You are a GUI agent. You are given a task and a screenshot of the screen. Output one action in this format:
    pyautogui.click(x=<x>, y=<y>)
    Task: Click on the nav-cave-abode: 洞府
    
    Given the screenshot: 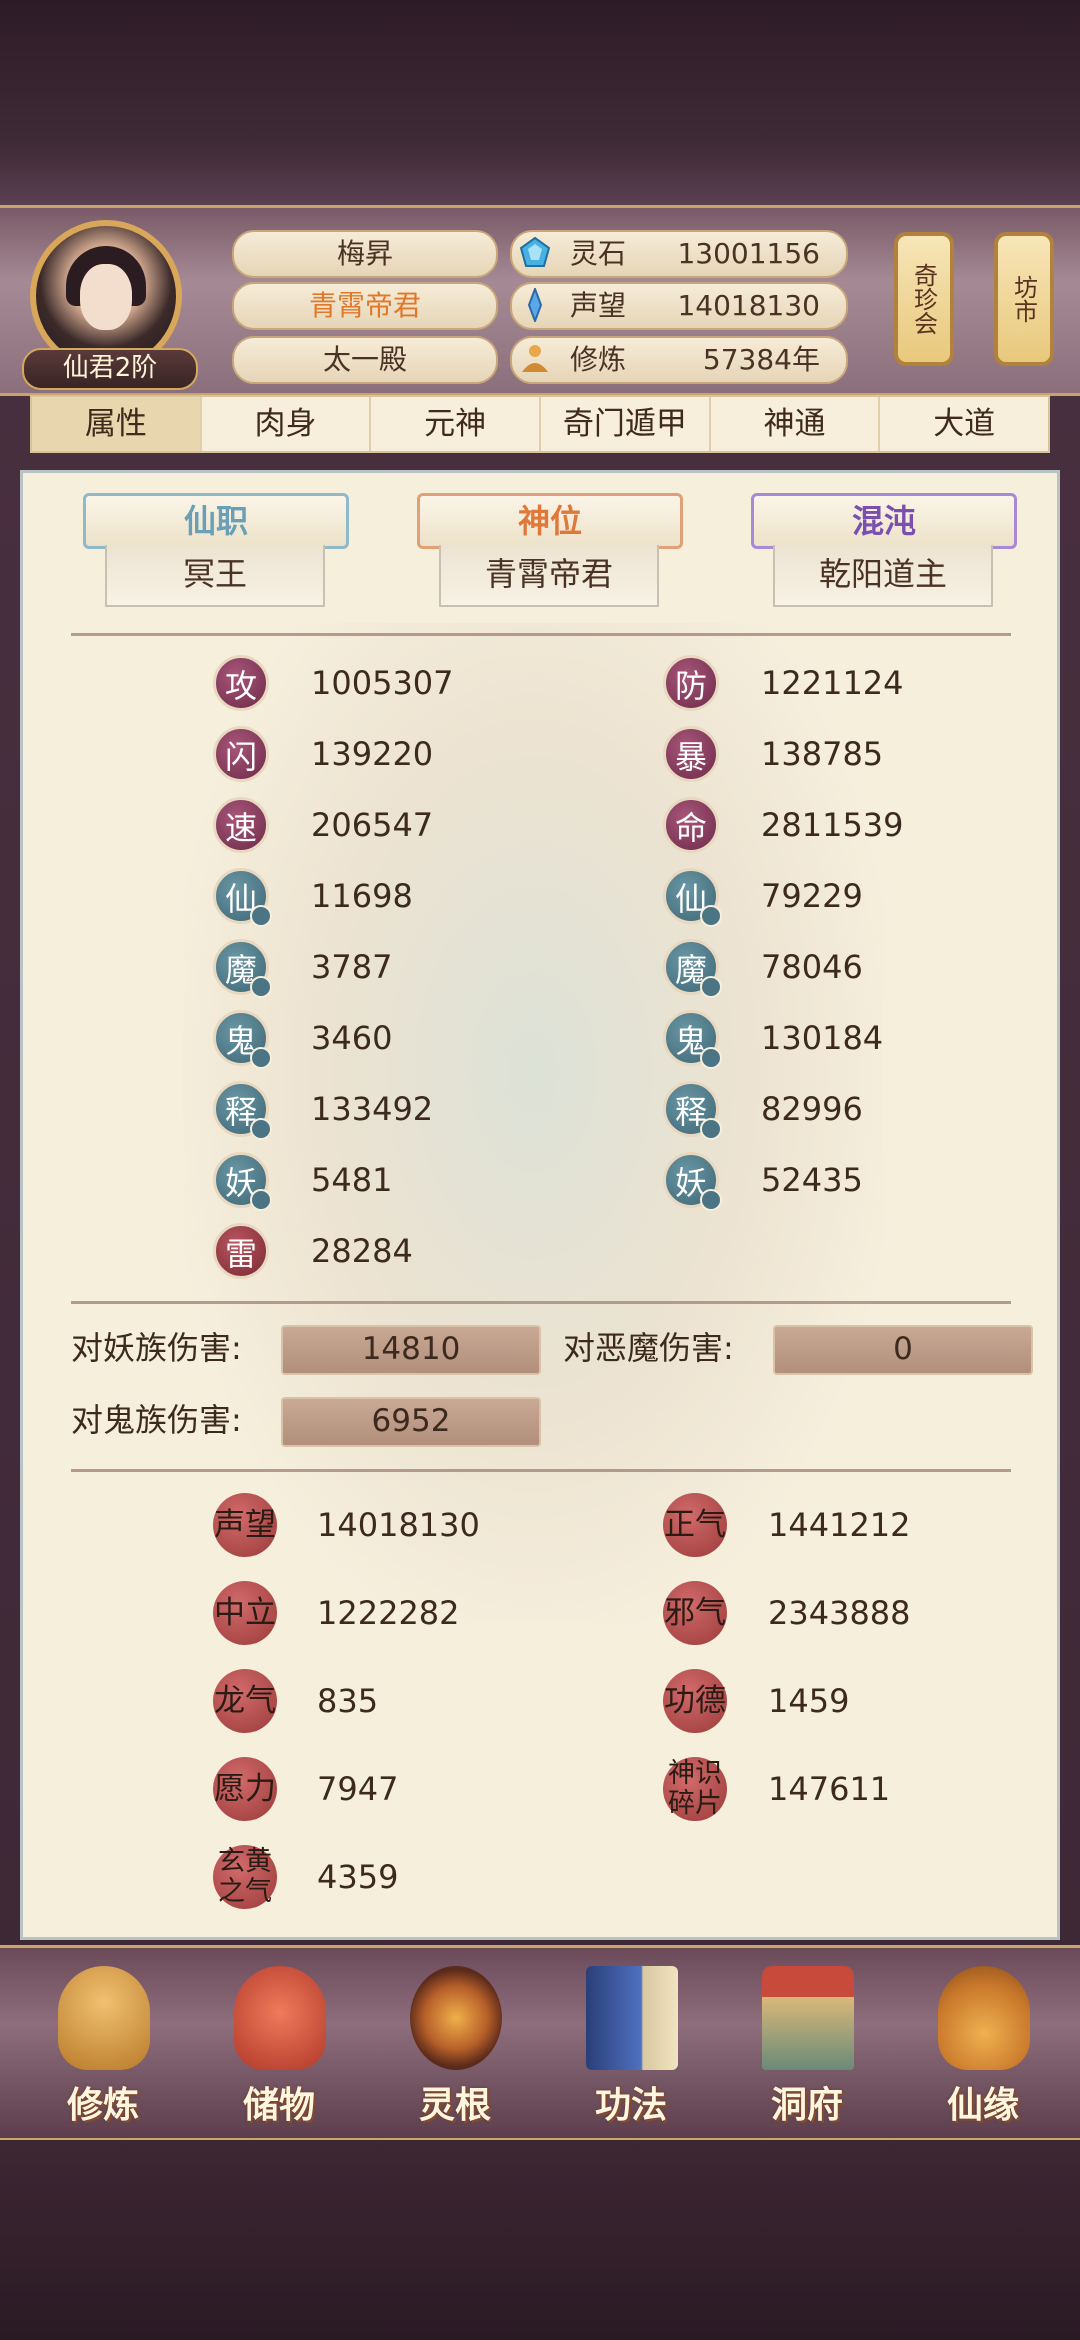 What is the action you would take?
    pyautogui.click(x=807, y=2043)
    